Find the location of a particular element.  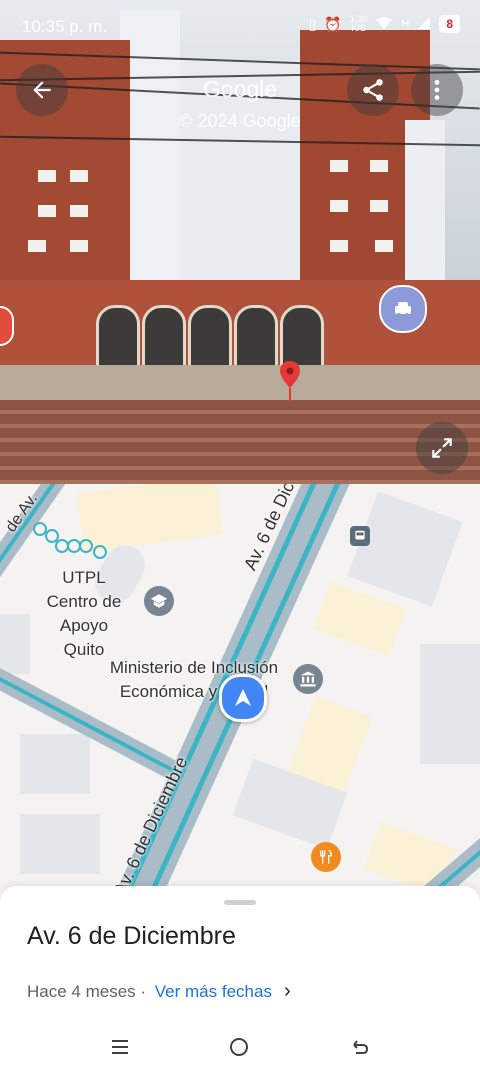

network-speed: 1,30 K/S is located at coordinates (359, 24).